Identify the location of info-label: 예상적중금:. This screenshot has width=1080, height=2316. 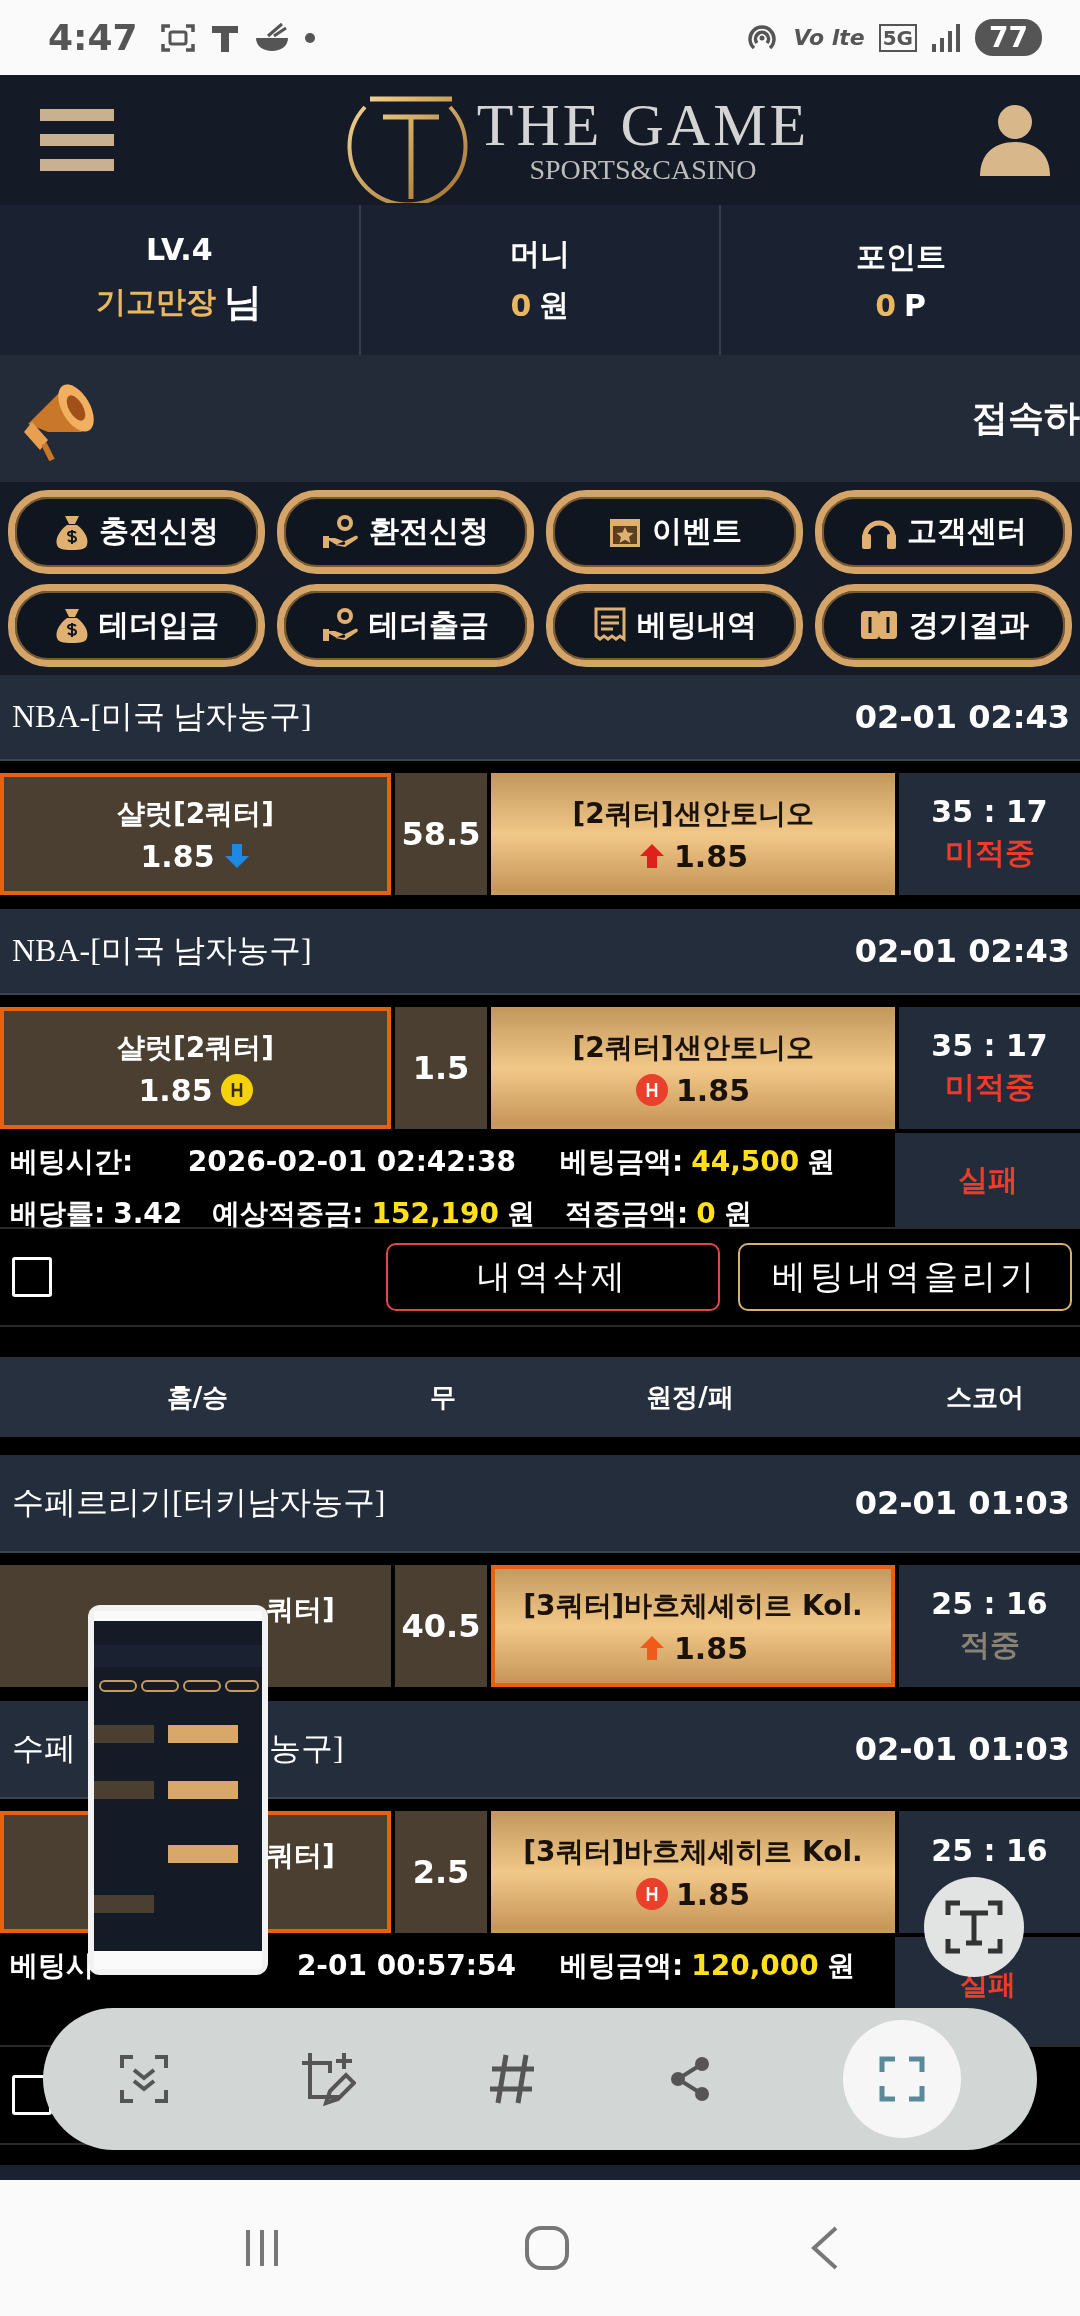
(288, 1214).